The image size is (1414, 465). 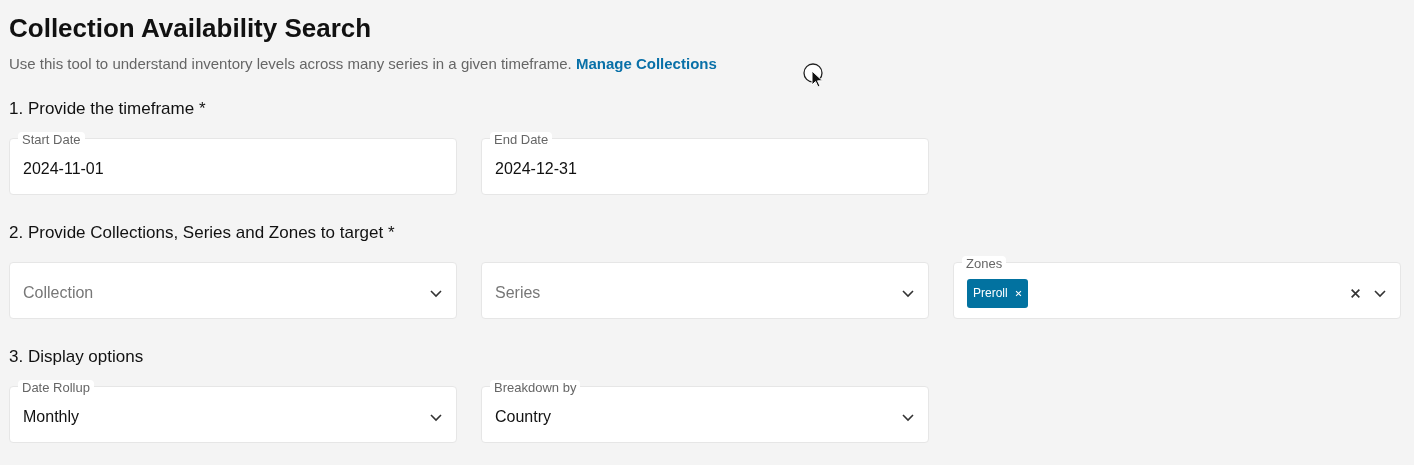 I want to click on section-heading: 2. Provide Collections, Series and Zones to target *, so click(x=202, y=233).